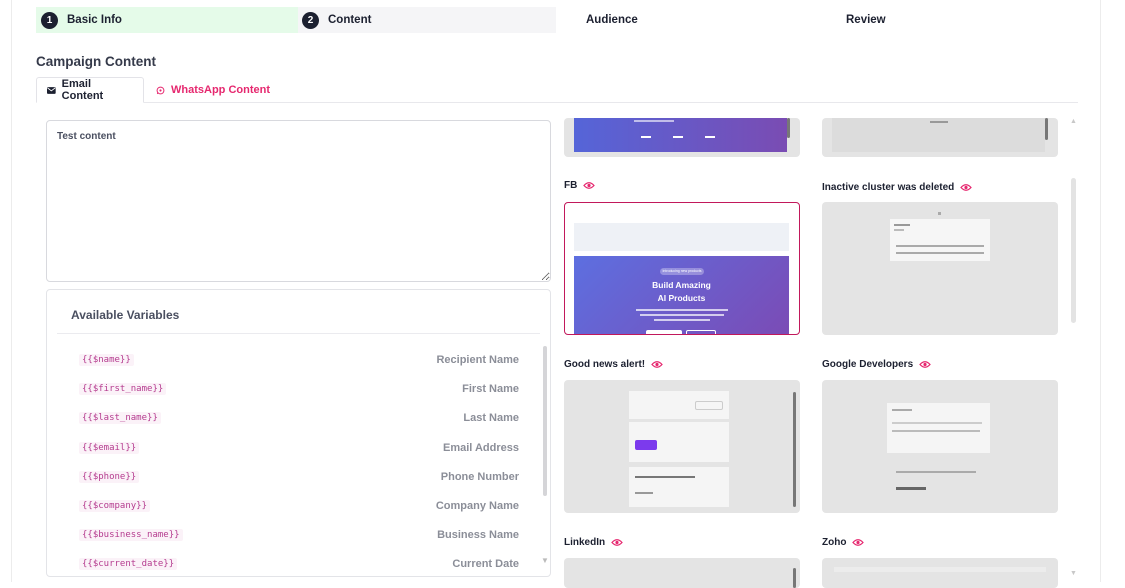 This screenshot has width=1125, height=588. What do you see at coordinates (120, 418) in the screenshot?
I see `variable-code: {{$last_name}}` at bounding box center [120, 418].